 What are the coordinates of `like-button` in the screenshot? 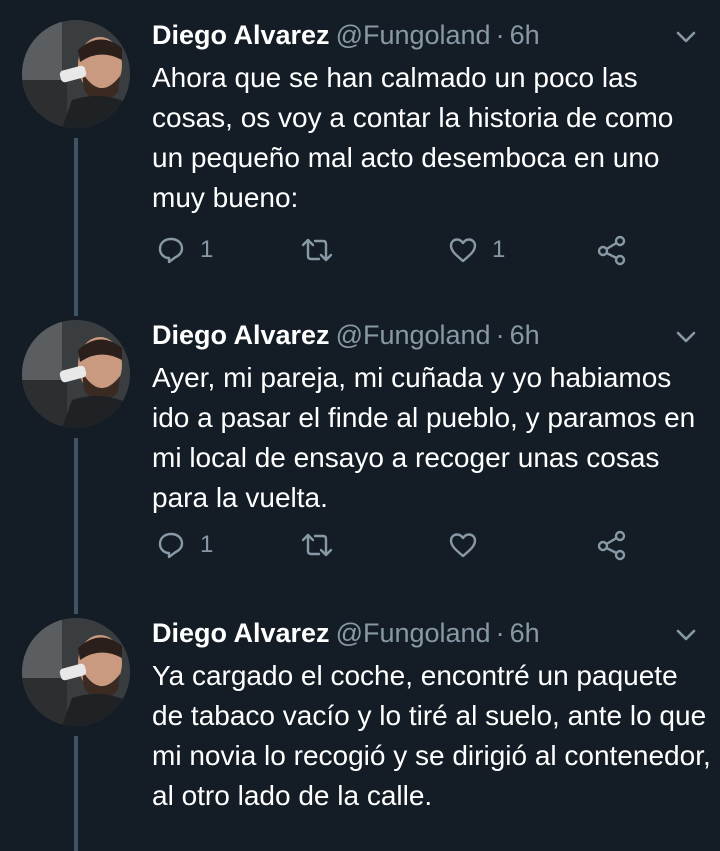 It's located at (470, 545).